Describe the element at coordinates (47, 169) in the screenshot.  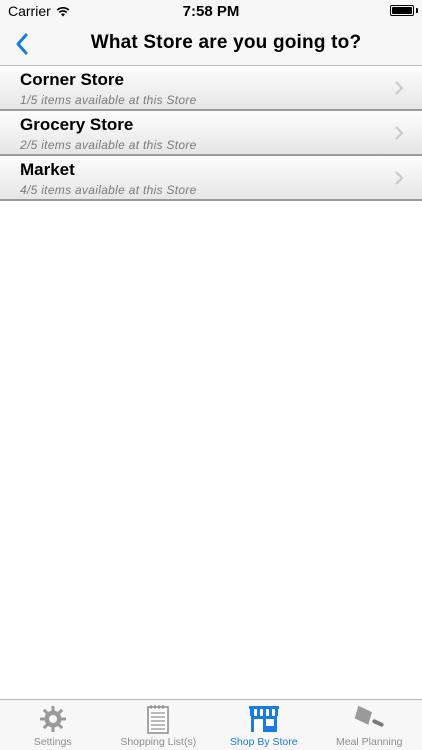
I see `store-name: Market` at that location.